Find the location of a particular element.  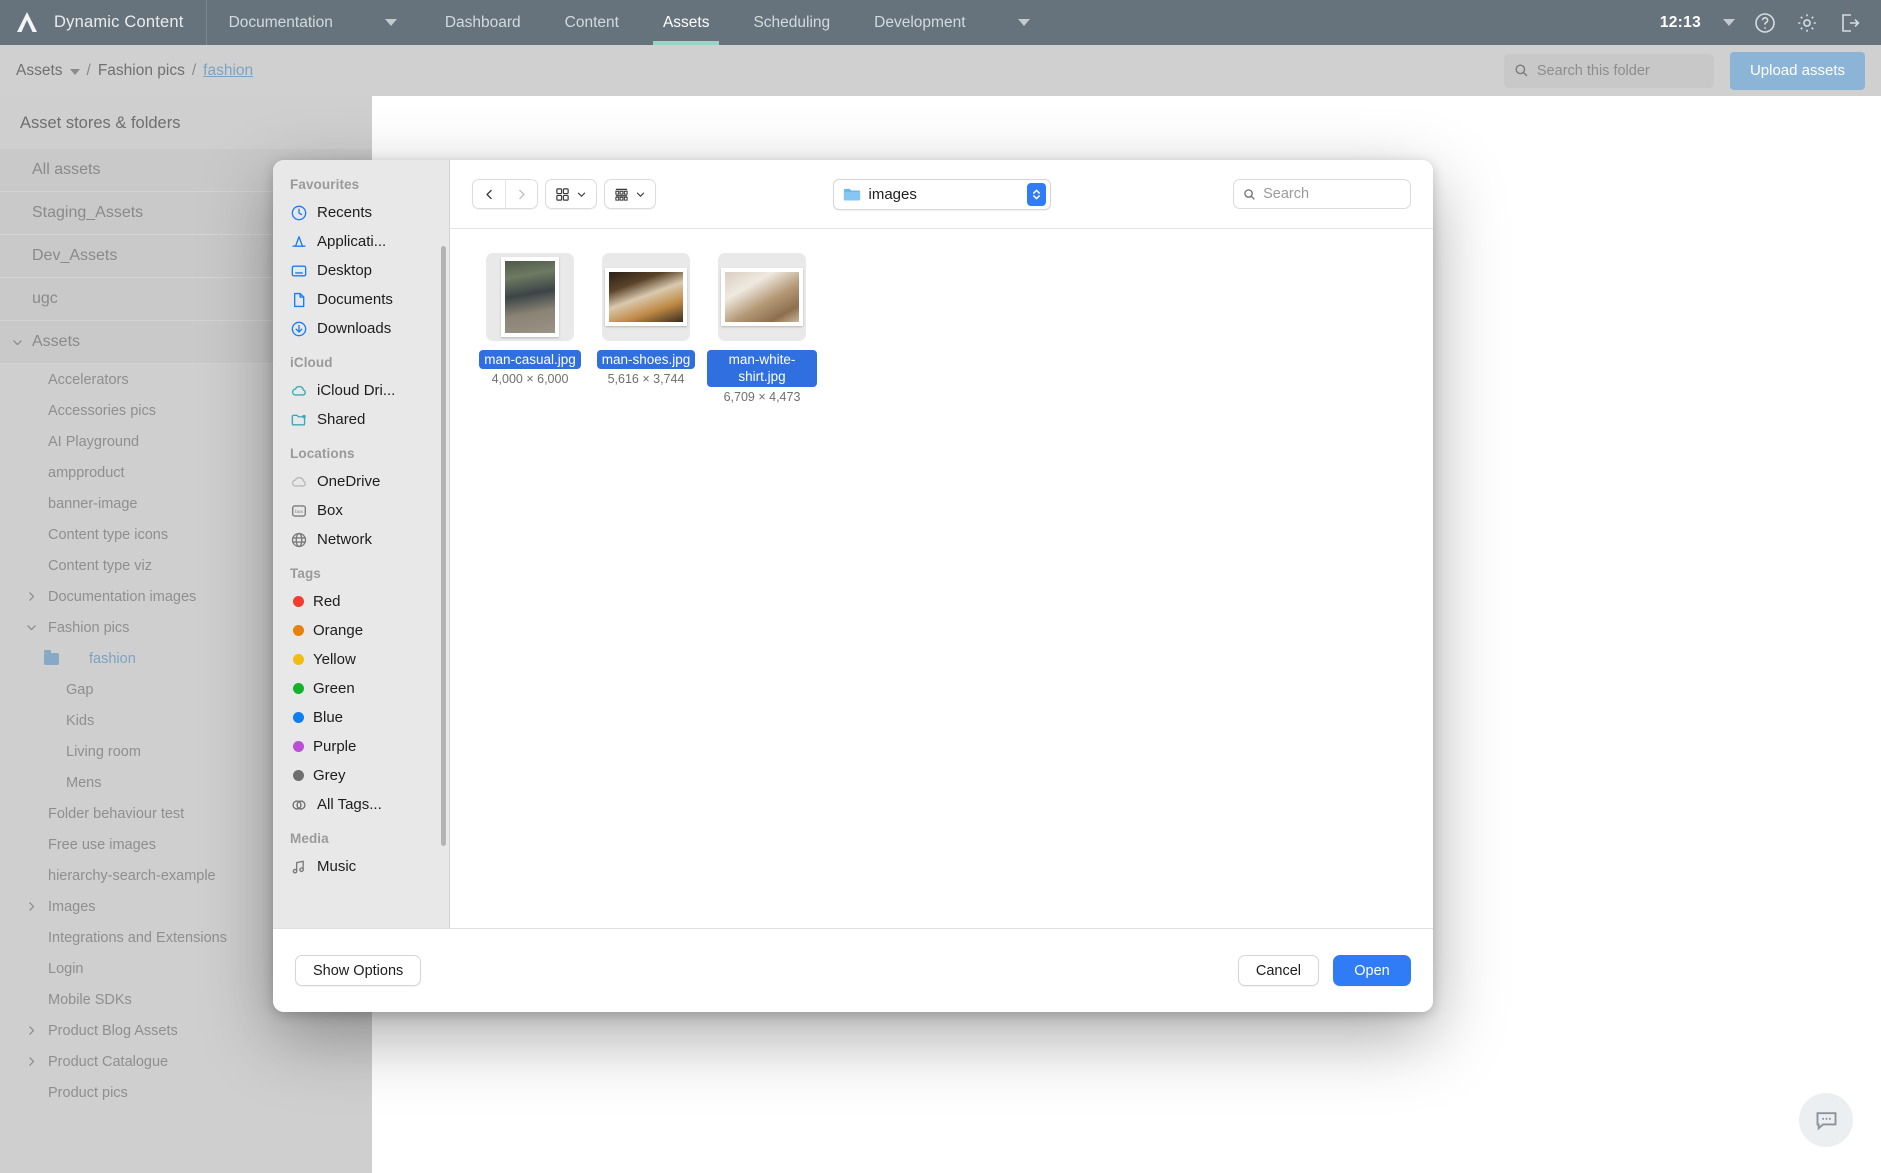

breadcrumb-current: fashion is located at coordinates (228, 71).